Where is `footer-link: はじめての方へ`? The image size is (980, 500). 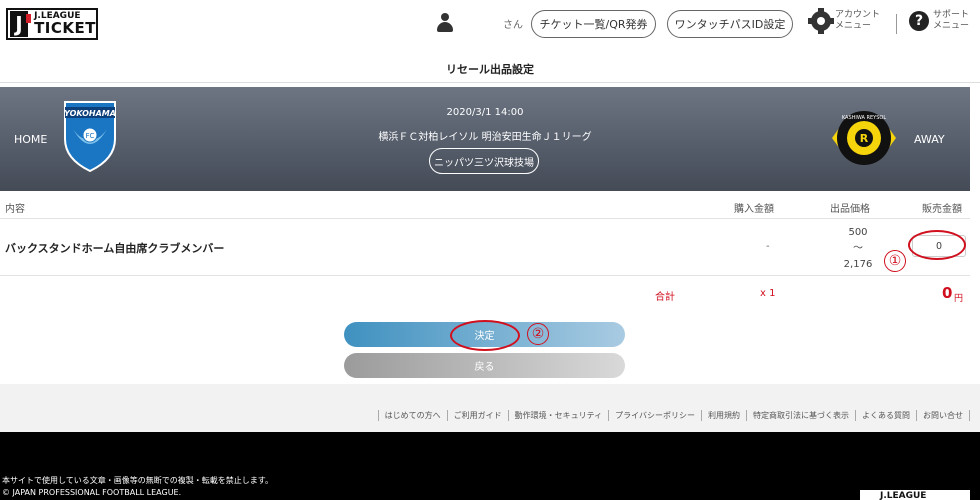
footer-link: はじめての方へ is located at coordinates (412, 415).